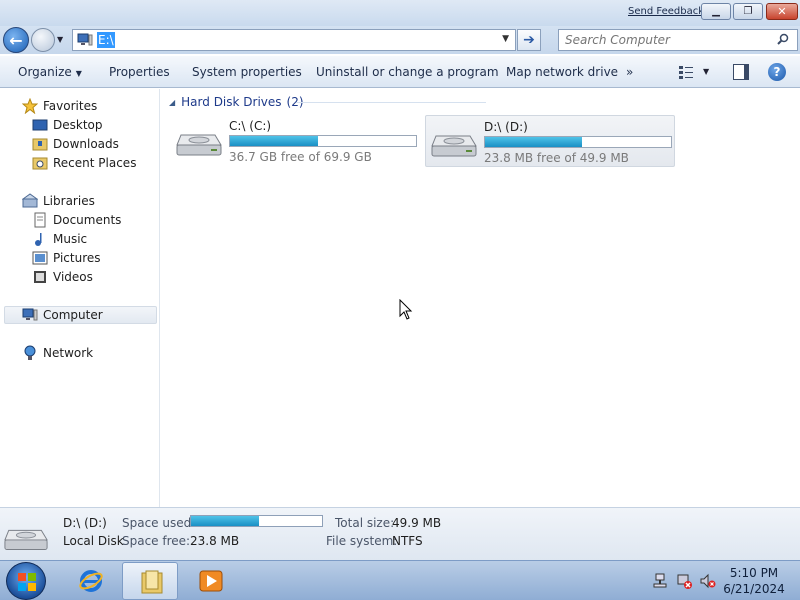 The image size is (800, 600). I want to click on go-button: ➔, so click(529, 40).